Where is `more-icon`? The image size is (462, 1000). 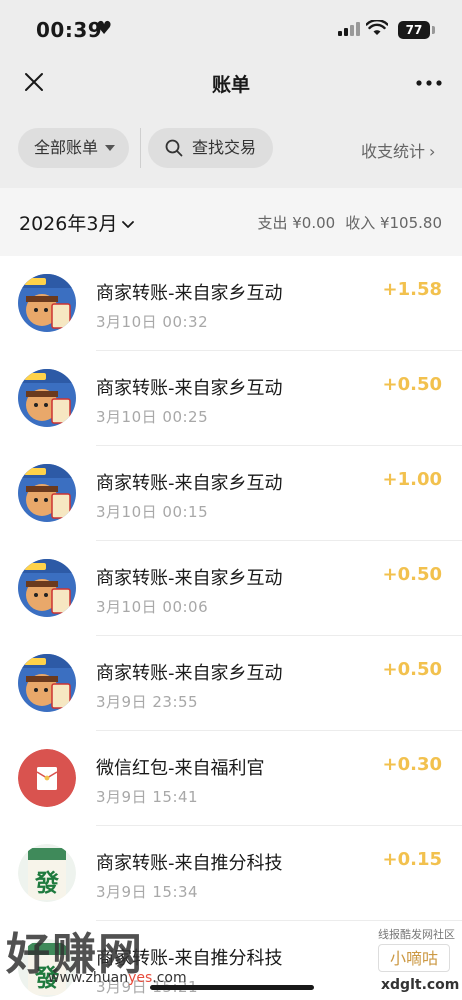
more-icon is located at coordinates (429, 83).